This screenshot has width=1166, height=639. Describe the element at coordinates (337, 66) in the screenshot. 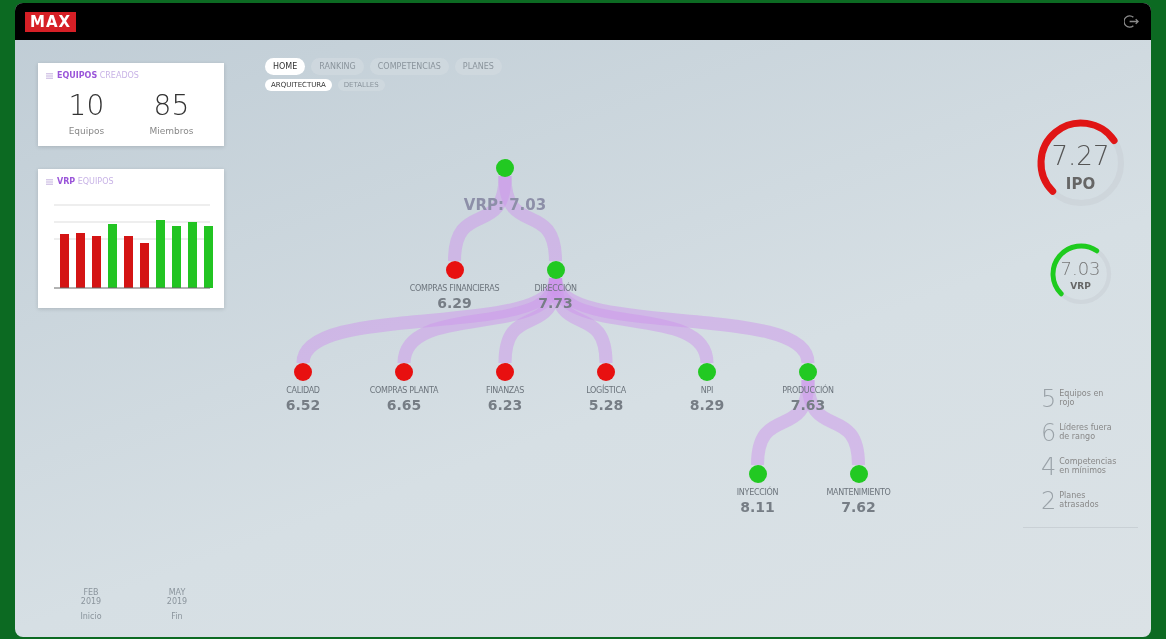

I see `nav-tab: RANKING` at that location.